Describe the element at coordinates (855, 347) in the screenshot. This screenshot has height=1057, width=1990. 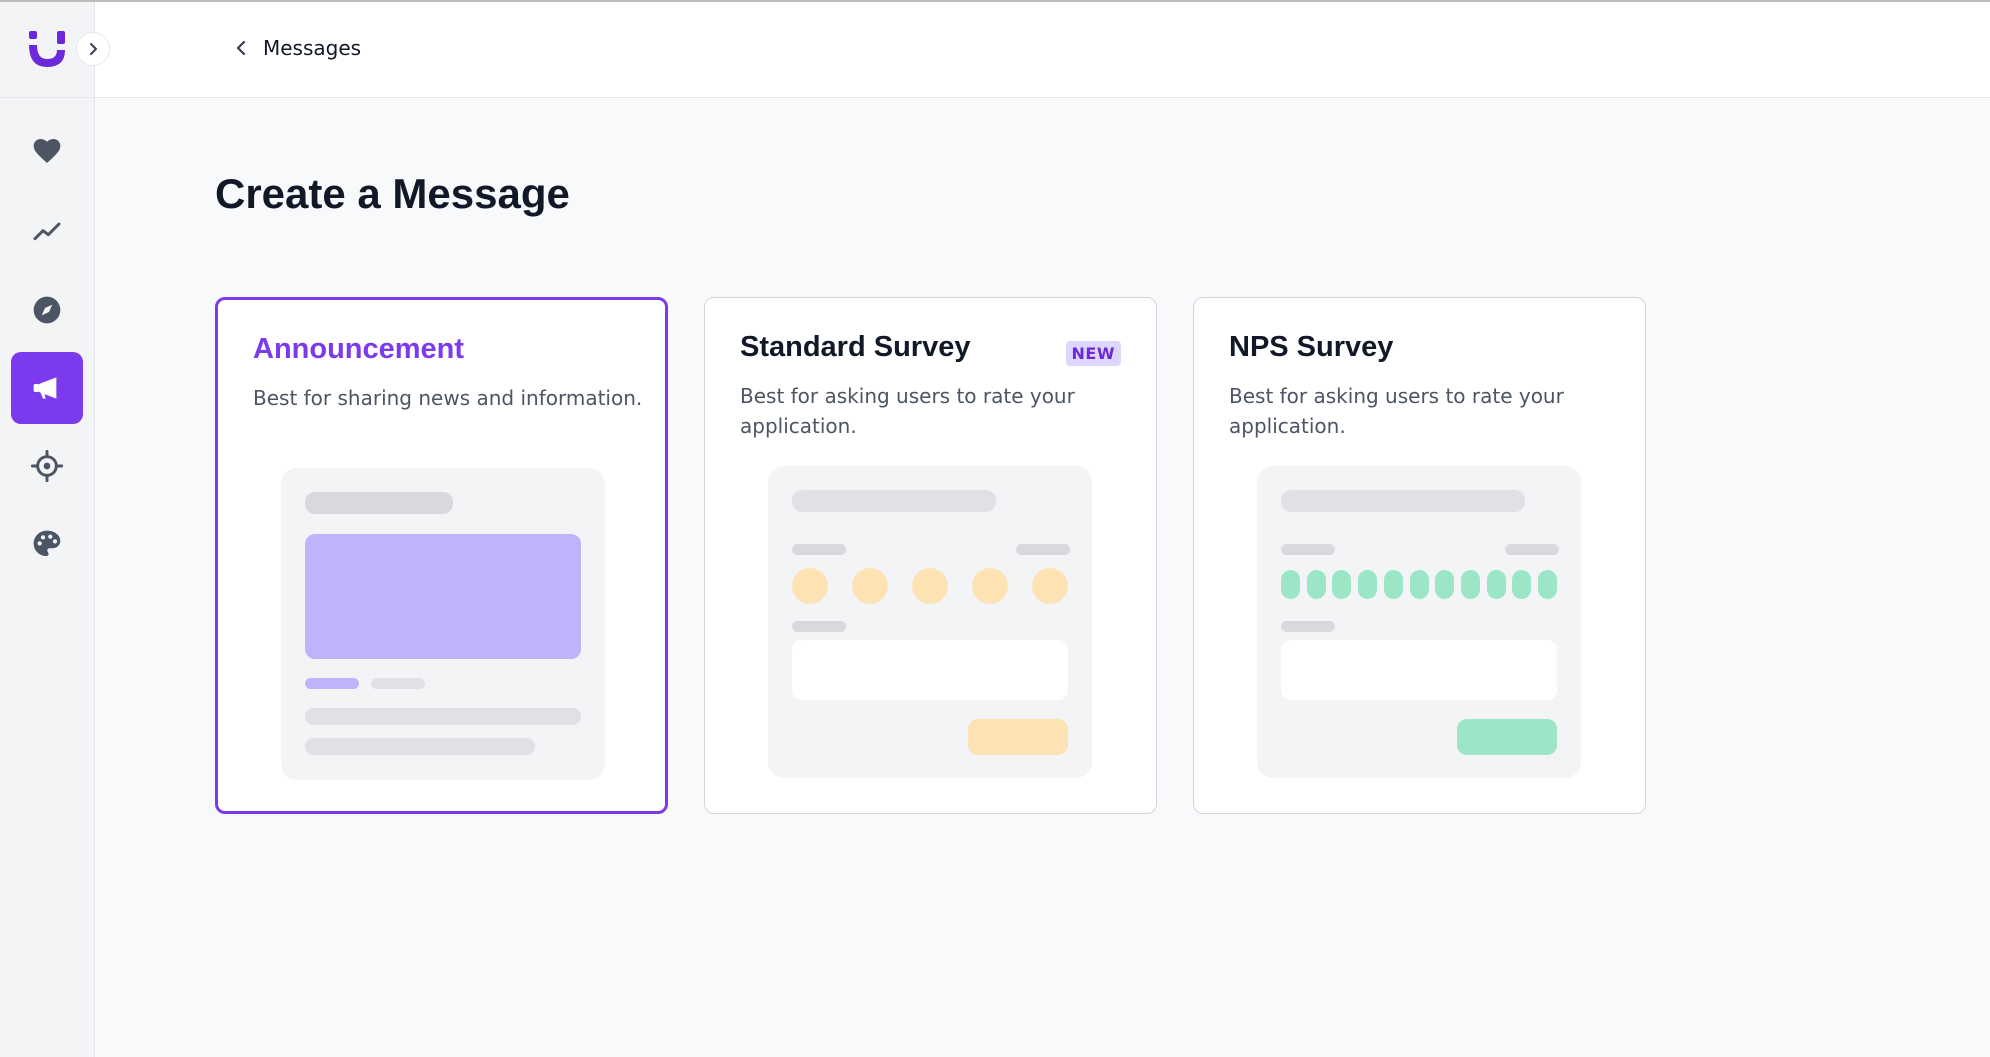
I see `card-title: Standard Survey` at that location.